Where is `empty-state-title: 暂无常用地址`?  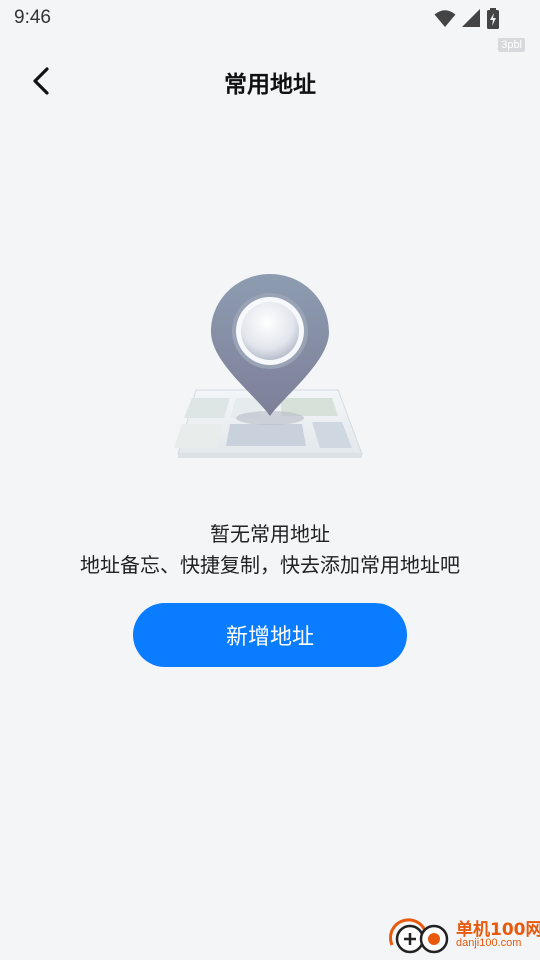
empty-state-title: 暂无常用地址 is located at coordinates (270, 534).